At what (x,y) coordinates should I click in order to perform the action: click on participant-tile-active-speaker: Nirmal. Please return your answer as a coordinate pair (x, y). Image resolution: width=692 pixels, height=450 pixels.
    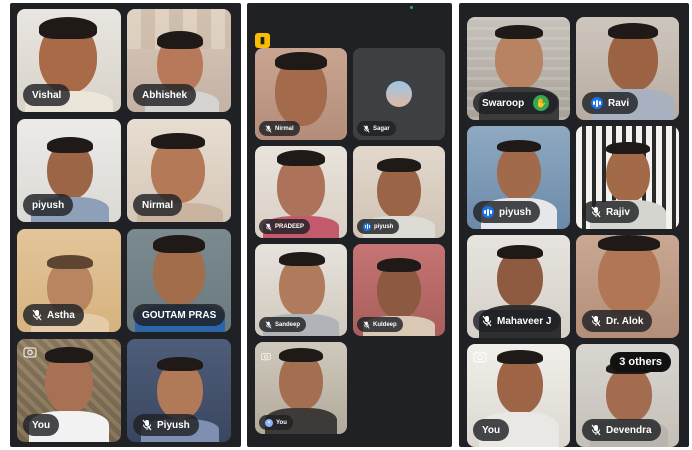
    Looking at the image, I should click on (179, 170).